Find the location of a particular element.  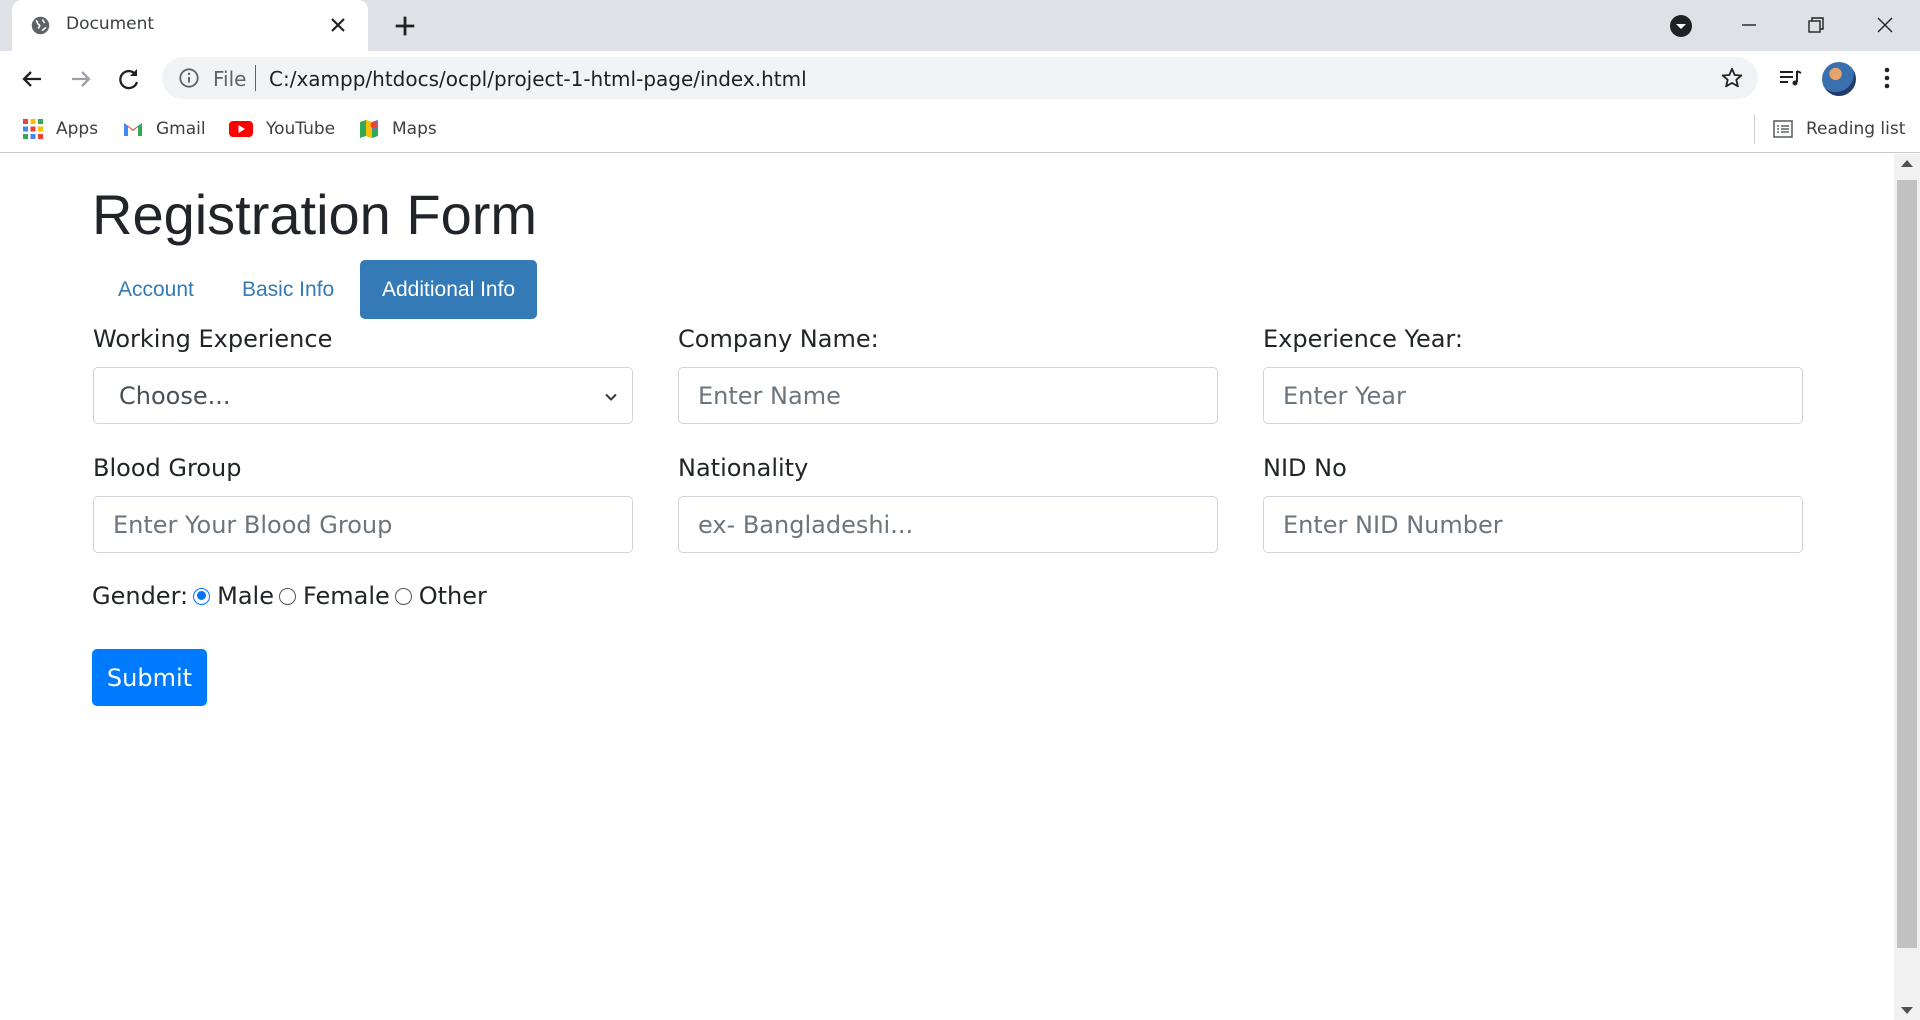

blood-group-input: Enter Your Blood Group is located at coordinates (363, 524).